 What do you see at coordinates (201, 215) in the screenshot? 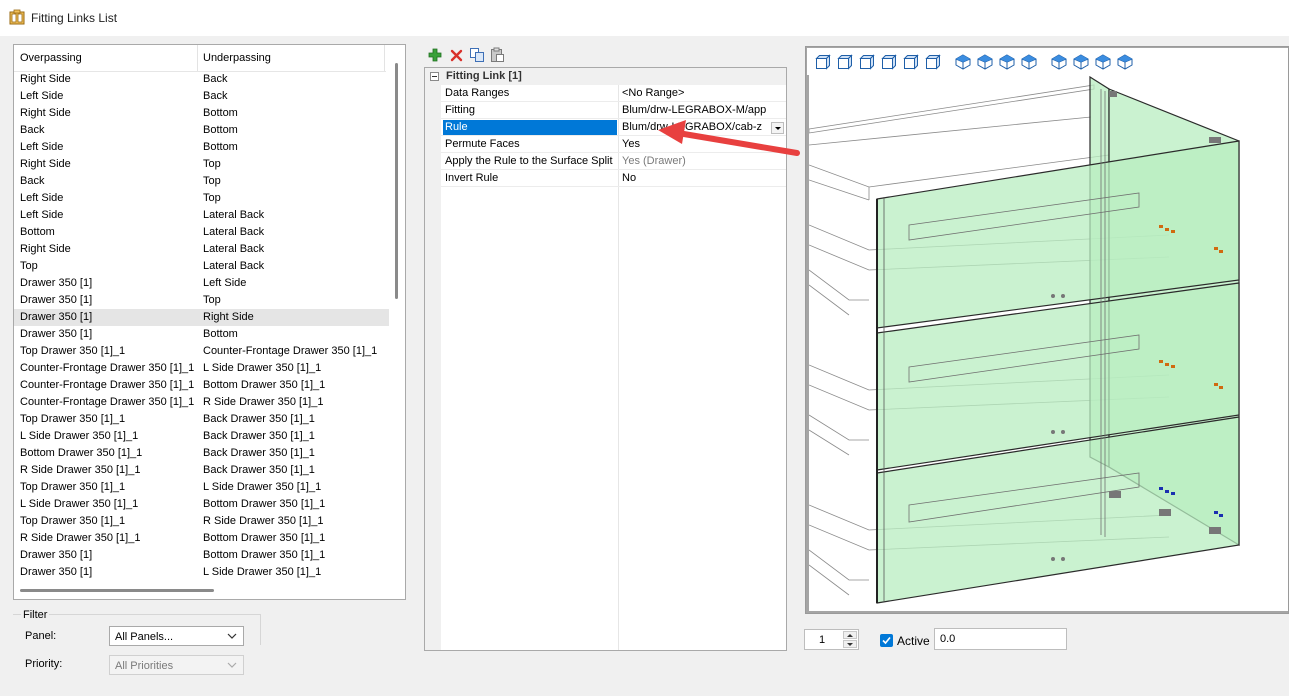
I see `table-row: Left Side Lateral Back` at bounding box center [201, 215].